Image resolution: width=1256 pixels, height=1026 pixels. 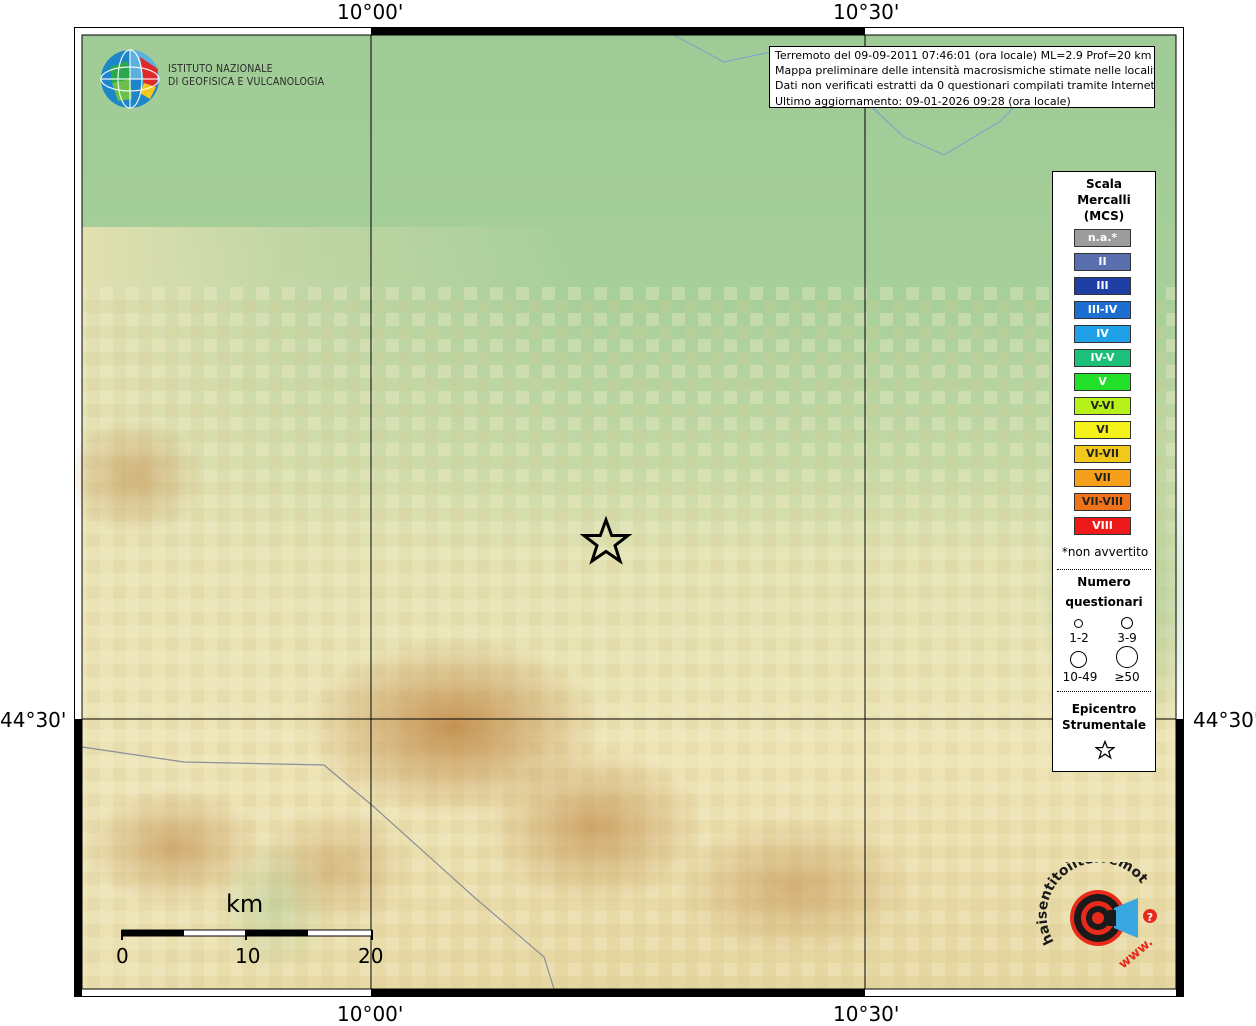 What do you see at coordinates (1104, 709) in the screenshot?
I see `epicenter-title: Epicentro` at bounding box center [1104, 709].